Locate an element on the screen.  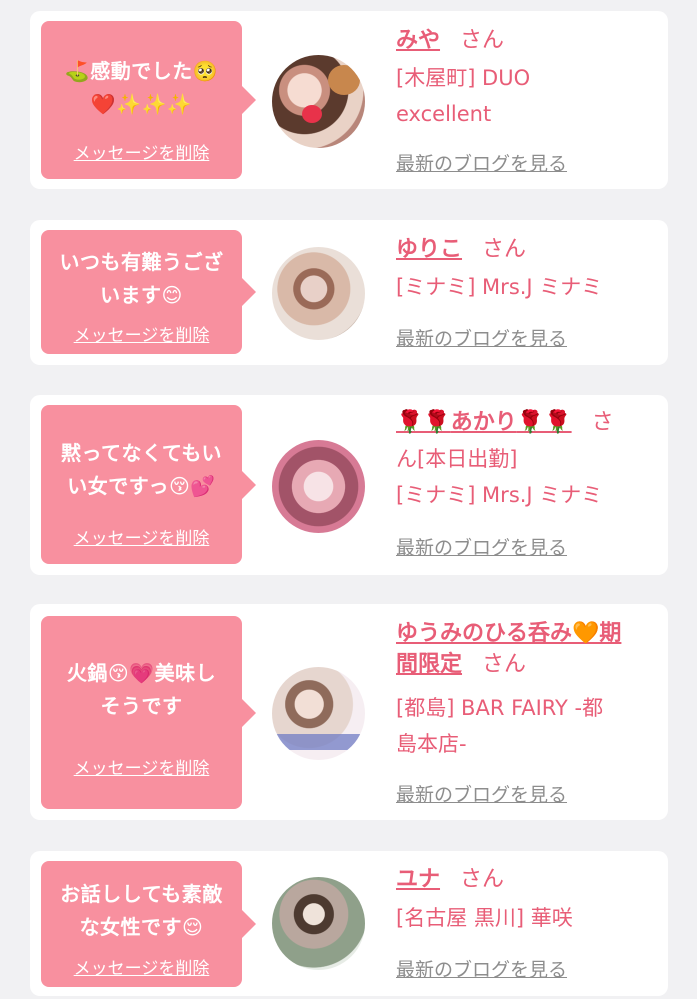
girl-name-row: ユナ さん is located at coordinates (522, 879).